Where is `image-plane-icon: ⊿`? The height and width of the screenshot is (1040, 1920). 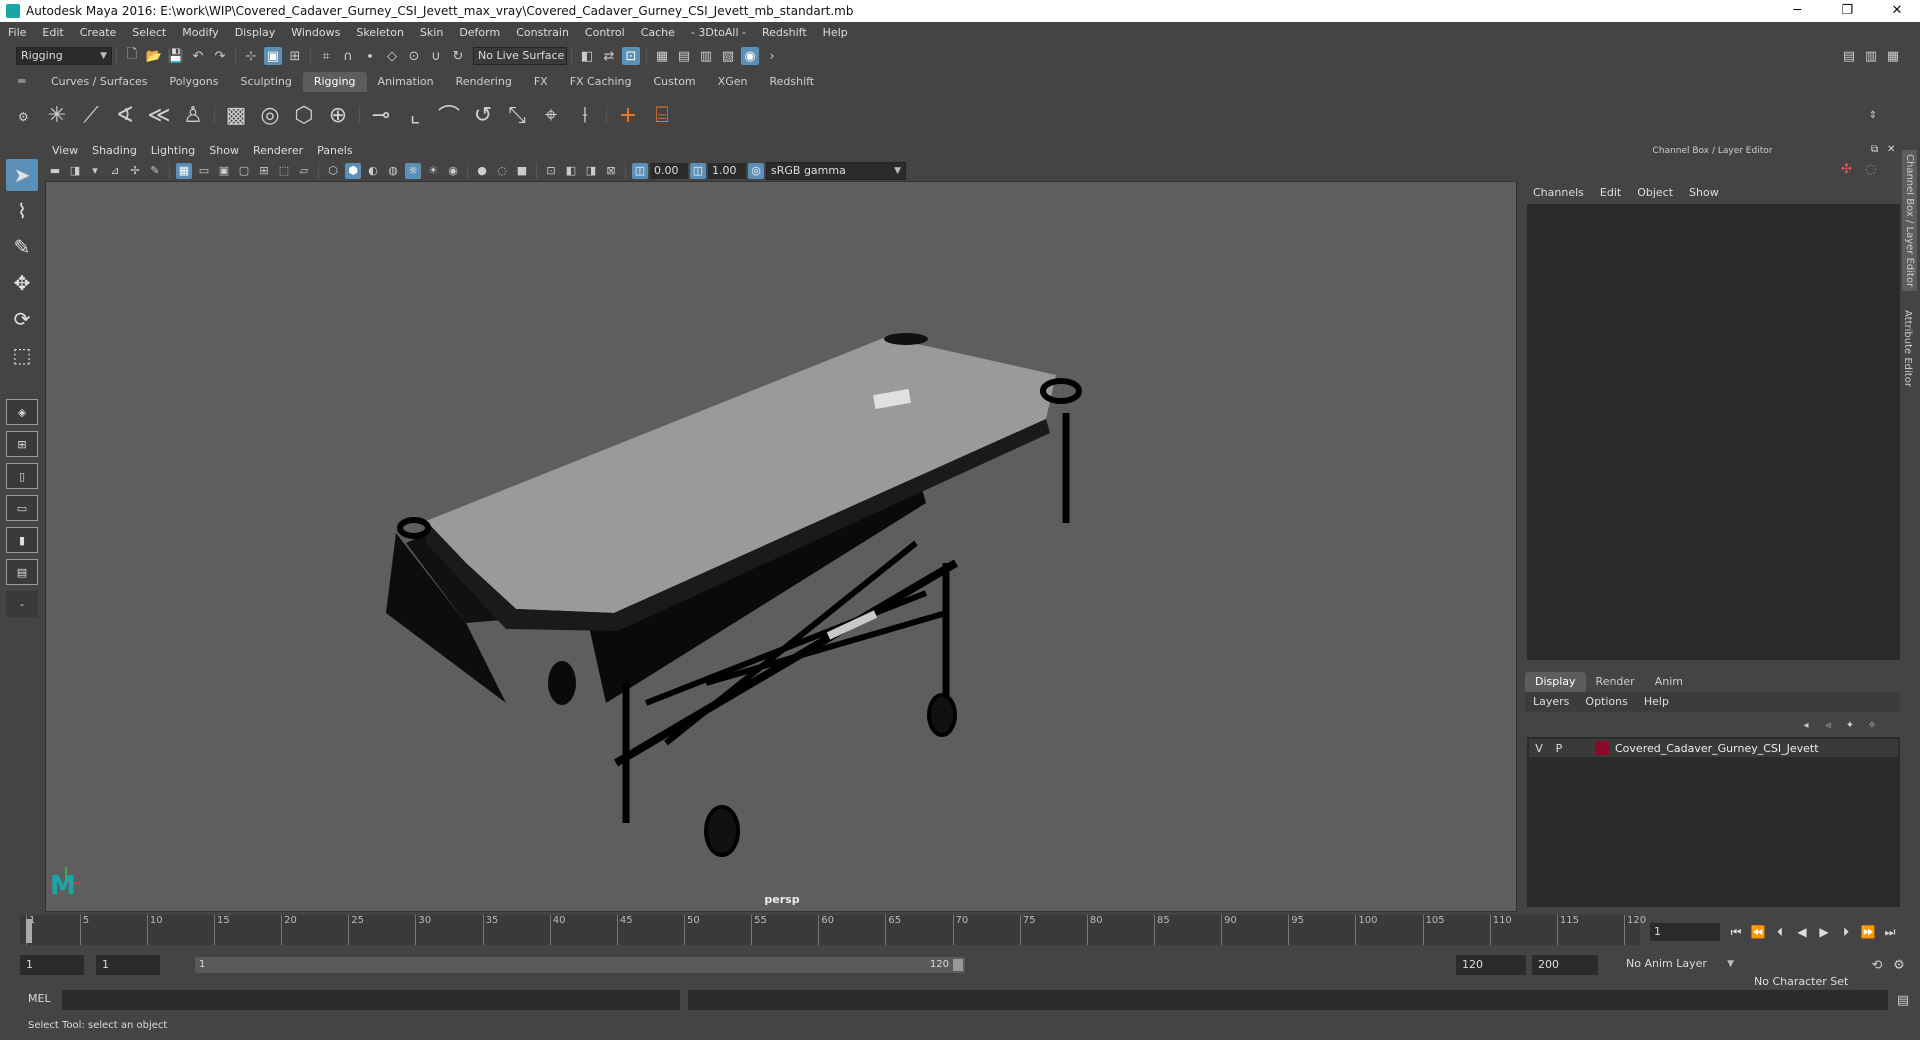
image-plane-icon: ⊿ is located at coordinates (115, 171).